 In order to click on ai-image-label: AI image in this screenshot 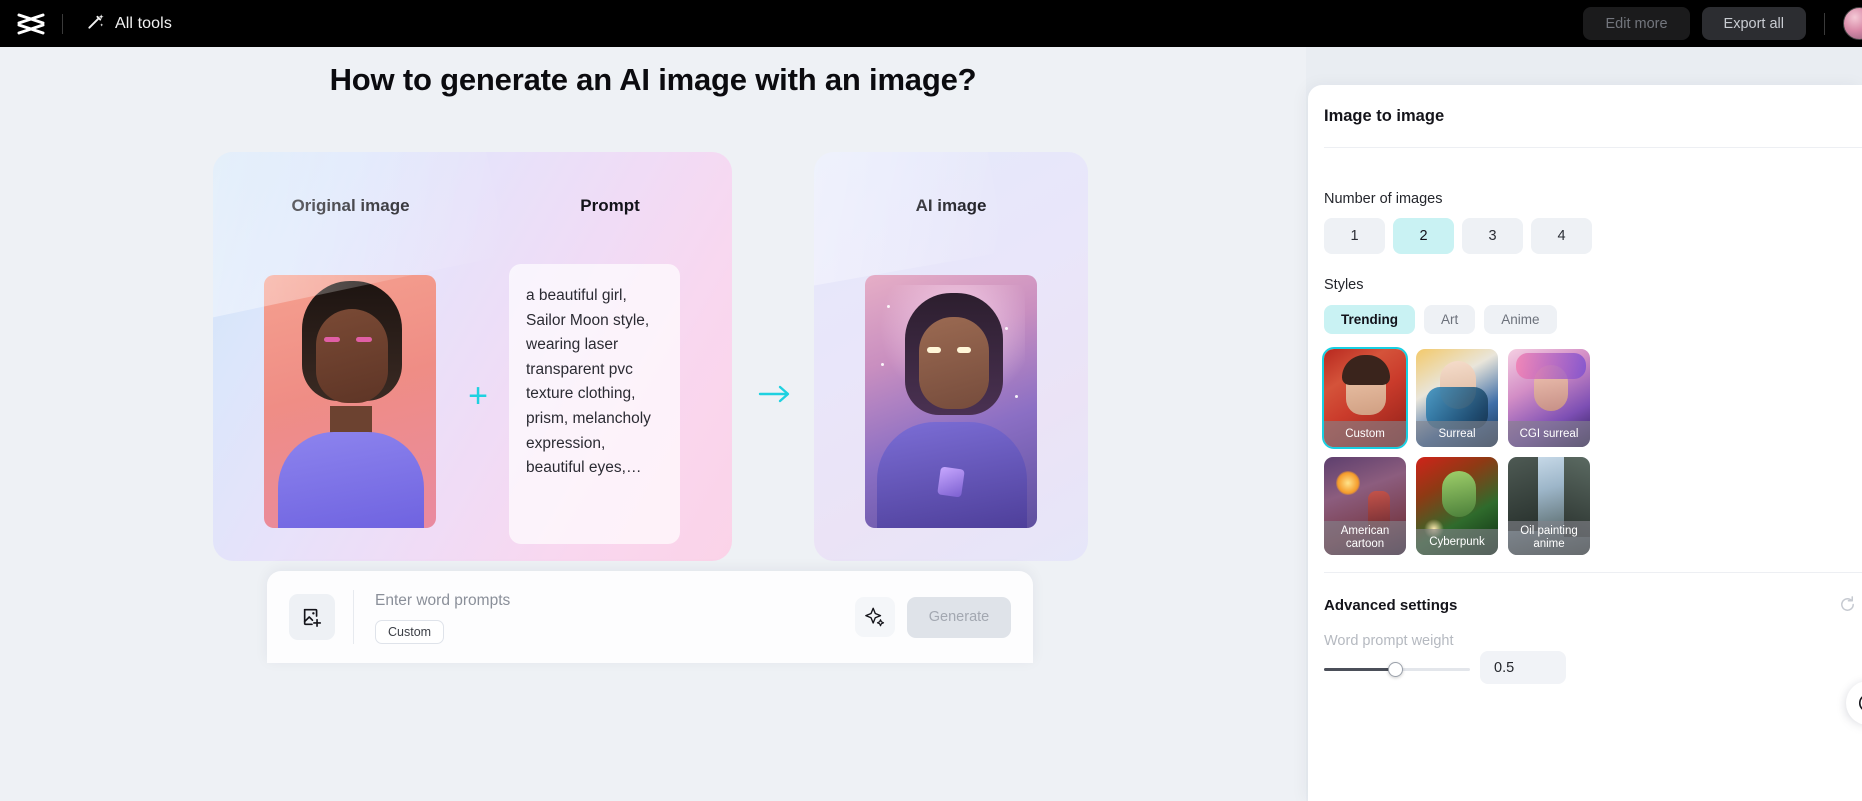, I will do `click(951, 205)`.